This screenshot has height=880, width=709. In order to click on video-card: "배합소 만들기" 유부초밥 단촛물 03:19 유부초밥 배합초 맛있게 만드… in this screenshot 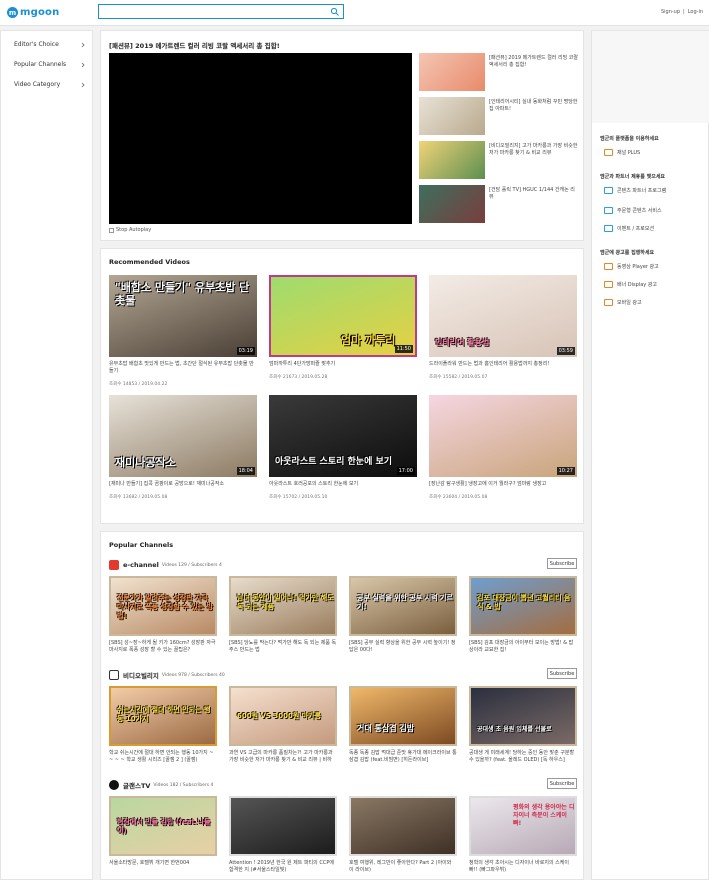, I will do `click(183, 331)`.